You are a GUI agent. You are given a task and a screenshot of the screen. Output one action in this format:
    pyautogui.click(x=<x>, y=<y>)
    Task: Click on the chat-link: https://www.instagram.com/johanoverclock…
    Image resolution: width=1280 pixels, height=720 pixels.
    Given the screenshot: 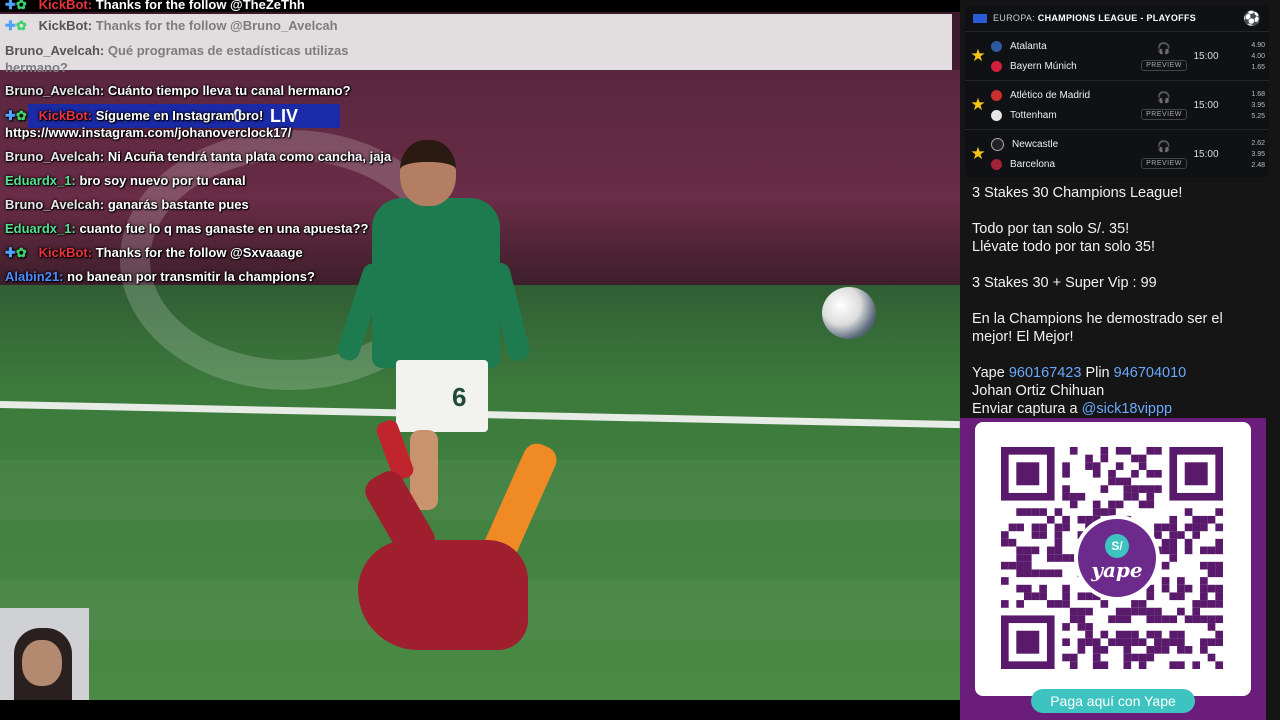 What is the action you would take?
    pyautogui.click(x=148, y=132)
    